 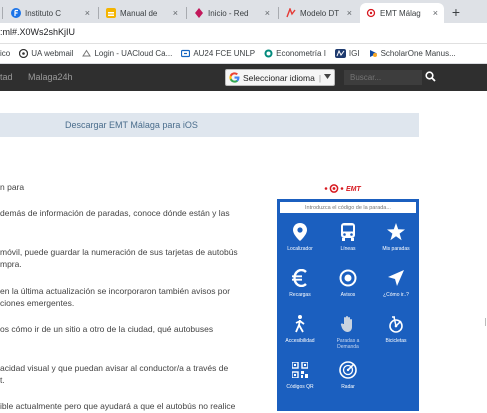 I want to click on app-header: EMT, so click(x=348, y=189).